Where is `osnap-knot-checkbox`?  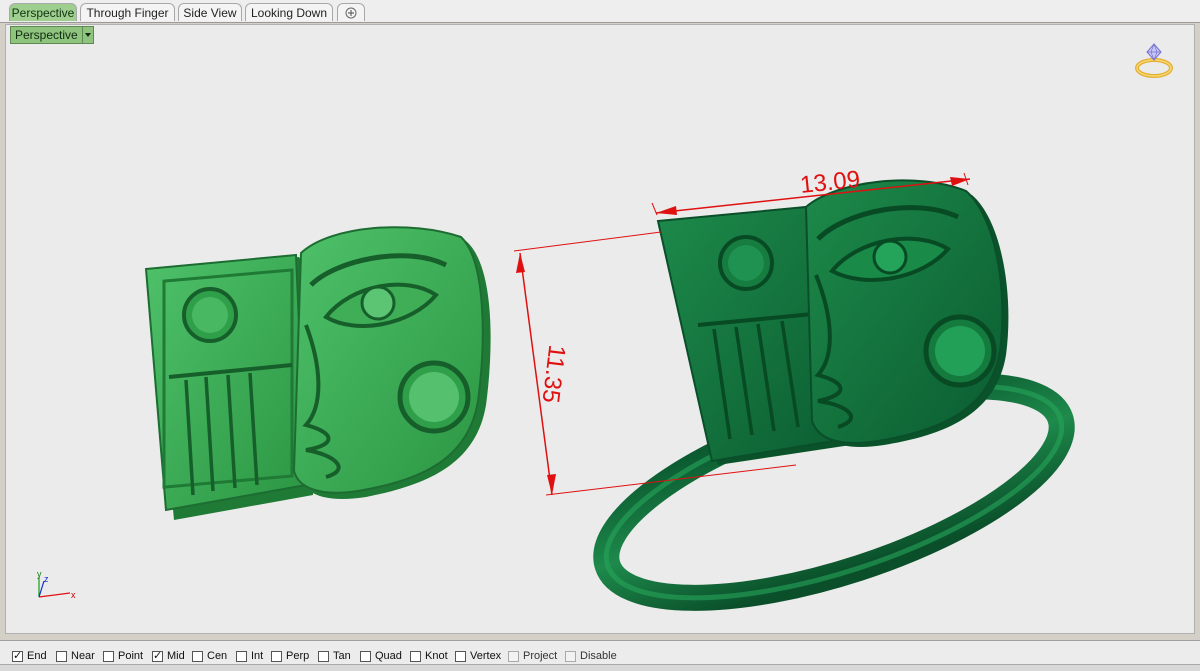
osnap-knot-checkbox is located at coordinates (415, 656).